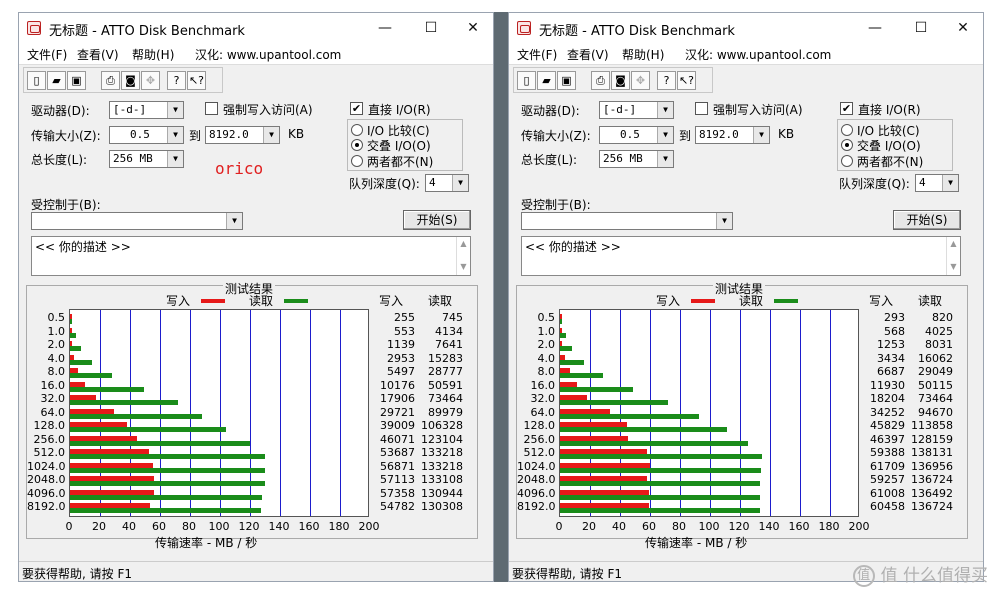 This screenshot has height=601, width=996. I want to click on read-value: 130944, so click(442, 493).